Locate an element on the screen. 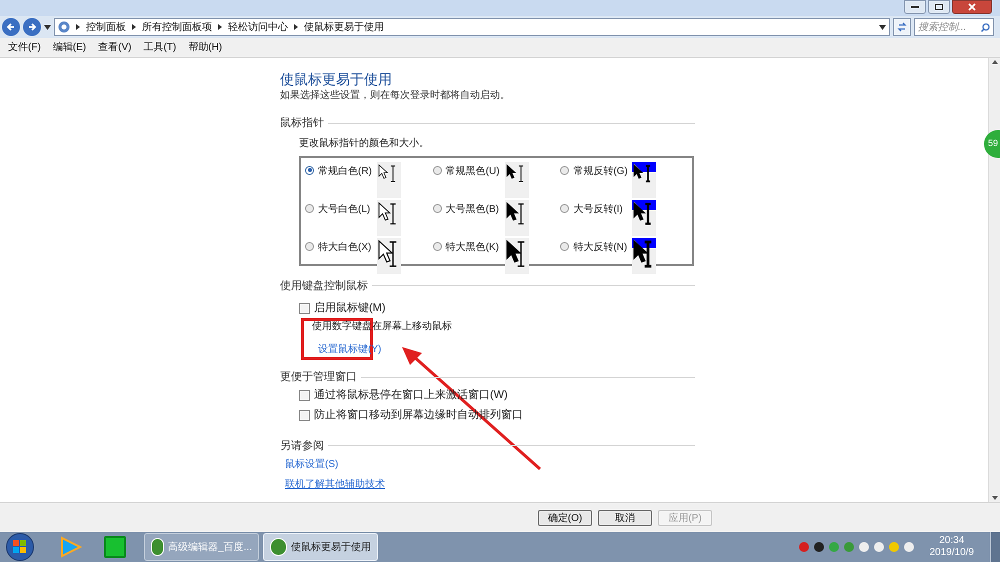  radio-label: 特大白色(X) is located at coordinates (345, 247).